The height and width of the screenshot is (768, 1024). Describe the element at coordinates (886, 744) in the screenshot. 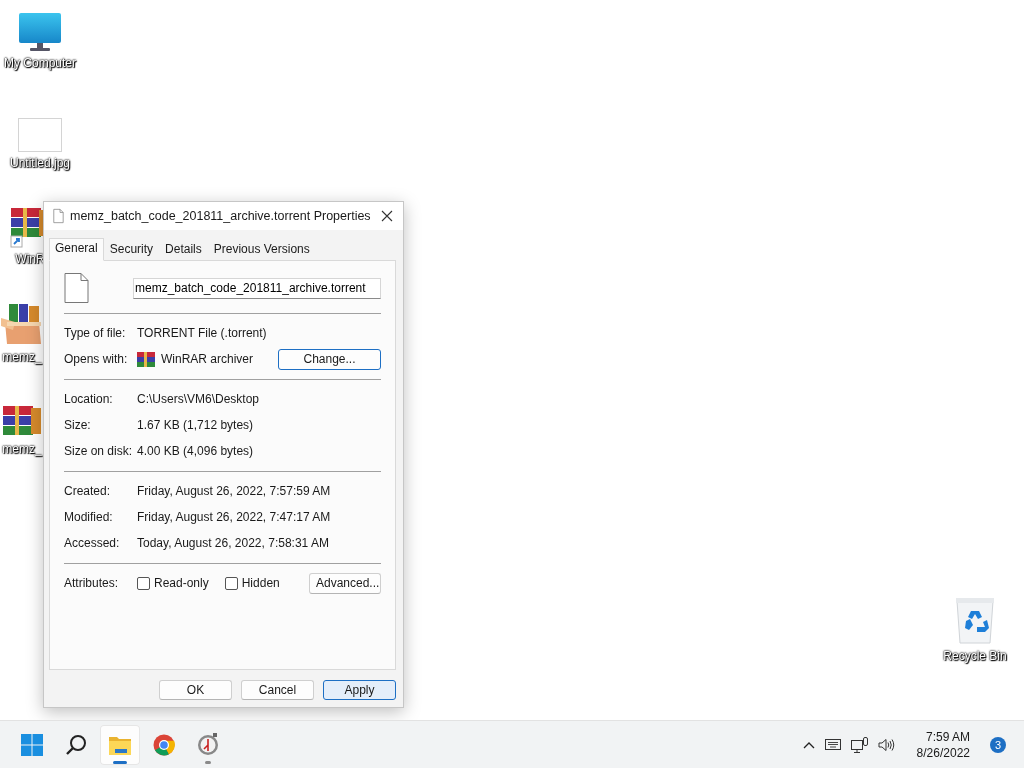

I see `speaker-icon` at that location.